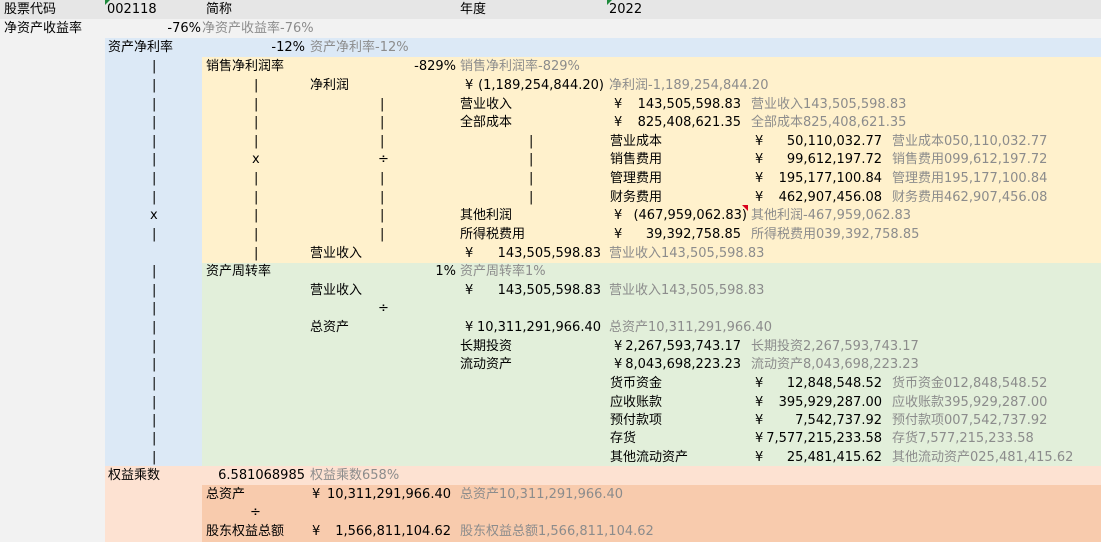 The width and height of the screenshot is (1101, 542). What do you see at coordinates (473, 10) in the screenshot?
I see `year-label: 年度` at bounding box center [473, 10].